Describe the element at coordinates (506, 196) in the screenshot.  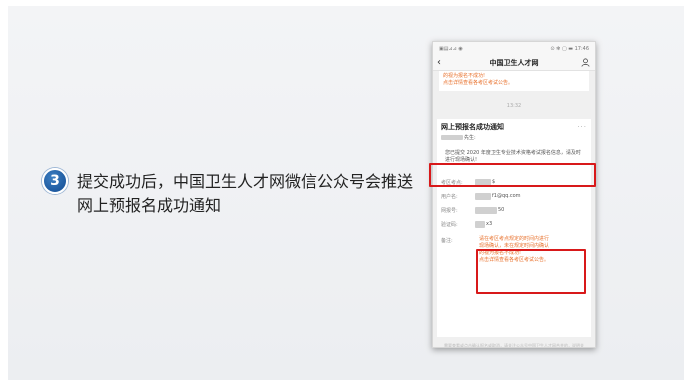
I see `detail-value: f1@qq.com` at that location.